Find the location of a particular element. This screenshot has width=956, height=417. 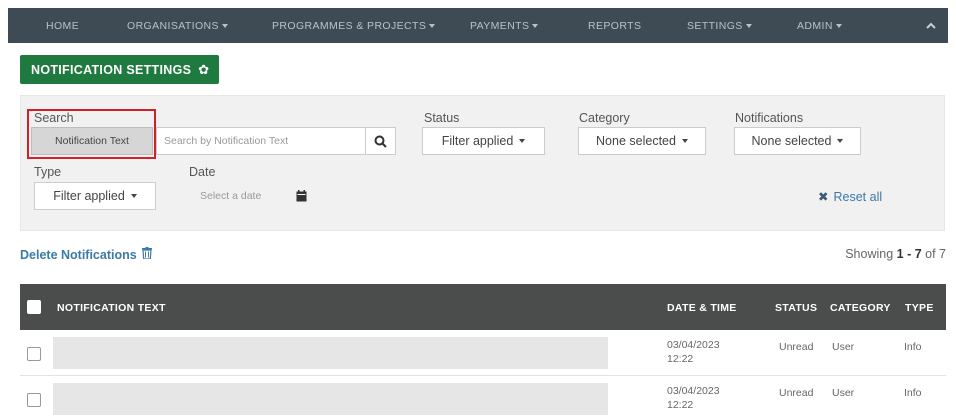

type-dropdown-value: Filter applied is located at coordinates (89, 196).